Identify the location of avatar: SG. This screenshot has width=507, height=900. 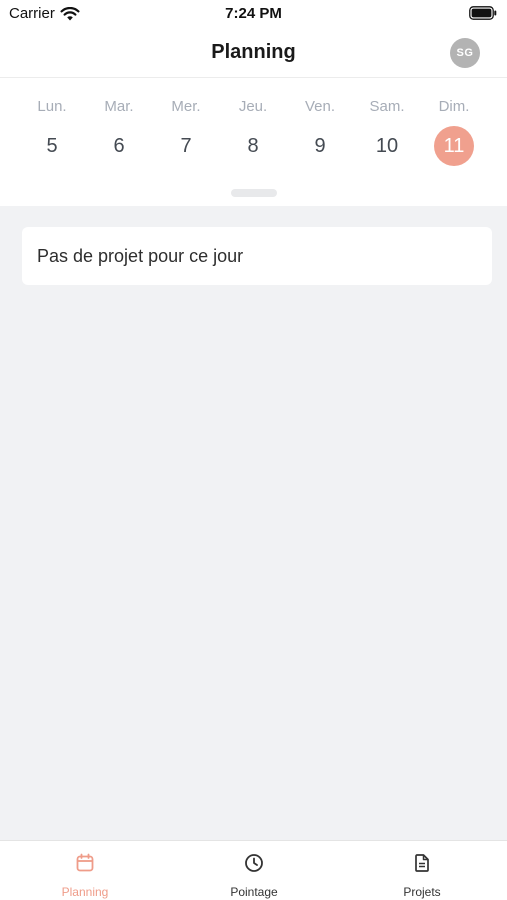
(465, 53).